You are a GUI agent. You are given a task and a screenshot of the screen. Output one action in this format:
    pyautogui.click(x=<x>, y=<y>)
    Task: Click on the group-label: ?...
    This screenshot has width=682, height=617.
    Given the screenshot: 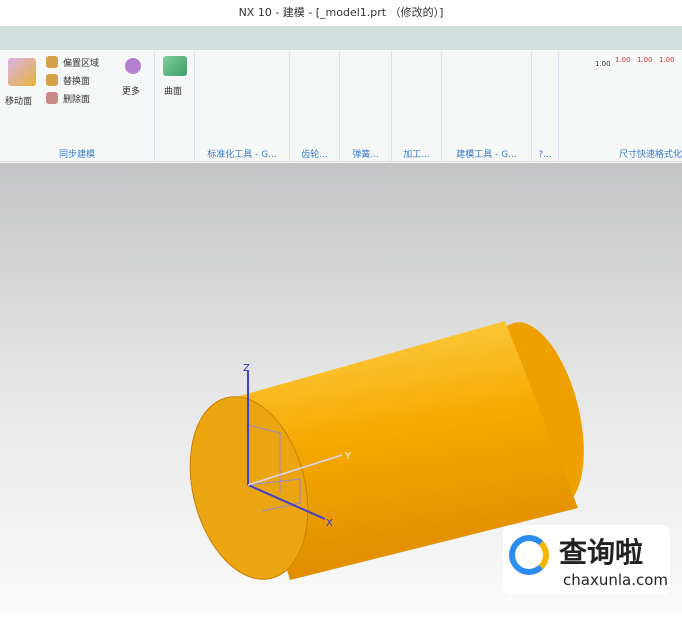 What is the action you would take?
    pyautogui.click(x=545, y=155)
    